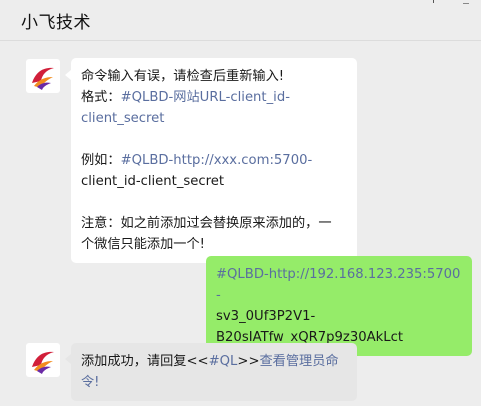 This screenshot has height=406, width=481. Describe the element at coordinates (56, 23) in the screenshot. I see `chat-title: 小飞技术` at that location.